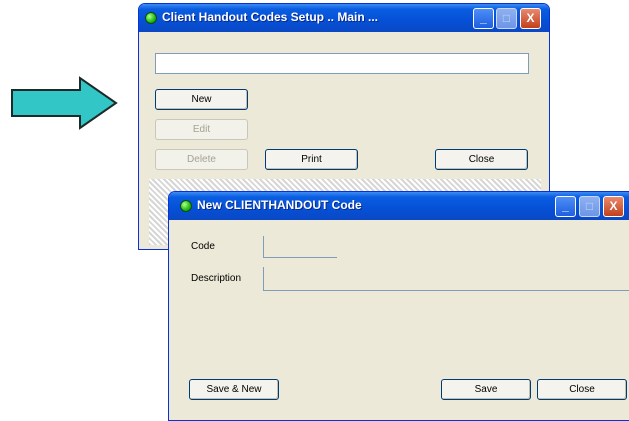 Image resolution: width=629 pixels, height=421 pixels. What do you see at coordinates (311, 159) in the screenshot?
I see `print-button: Print` at bounding box center [311, 159].